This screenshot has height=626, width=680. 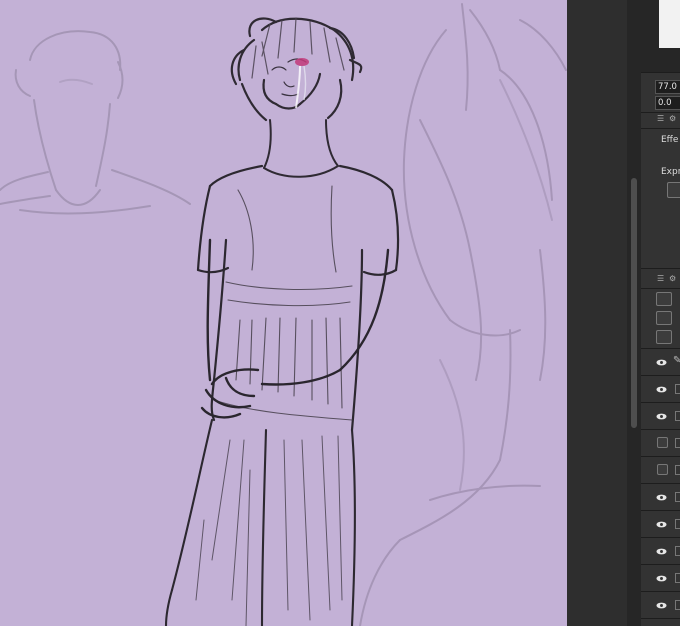 I want to click on expression-label: Expr, so click(x=670, y=172).